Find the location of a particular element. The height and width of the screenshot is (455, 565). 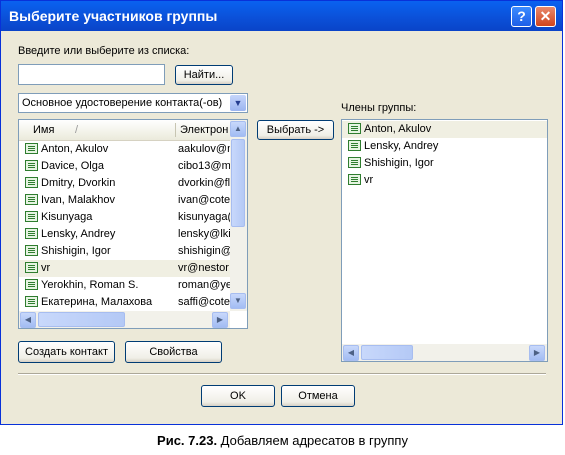

contact-email: saffi@cote is located at coordinates (204, 302).